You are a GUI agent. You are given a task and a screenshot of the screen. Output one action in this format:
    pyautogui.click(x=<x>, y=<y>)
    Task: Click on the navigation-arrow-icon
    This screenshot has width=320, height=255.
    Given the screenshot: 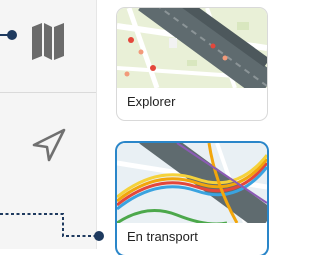 What is the action you would take?
    pyautogui.click(x=49, y=145)
    